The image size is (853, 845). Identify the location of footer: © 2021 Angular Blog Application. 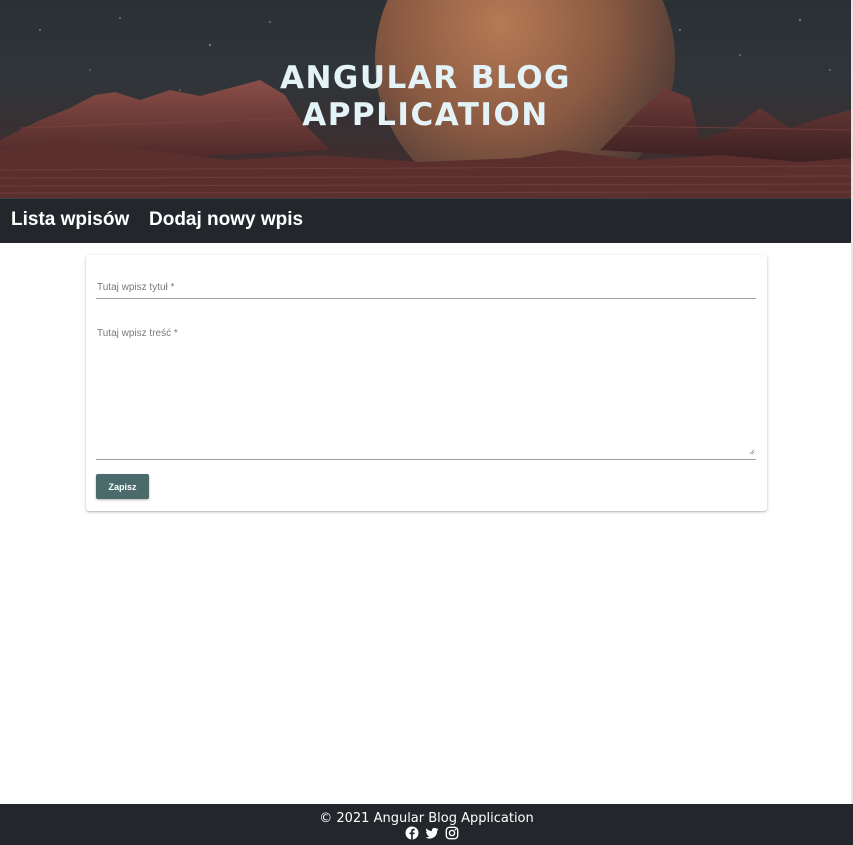
(426, 824).